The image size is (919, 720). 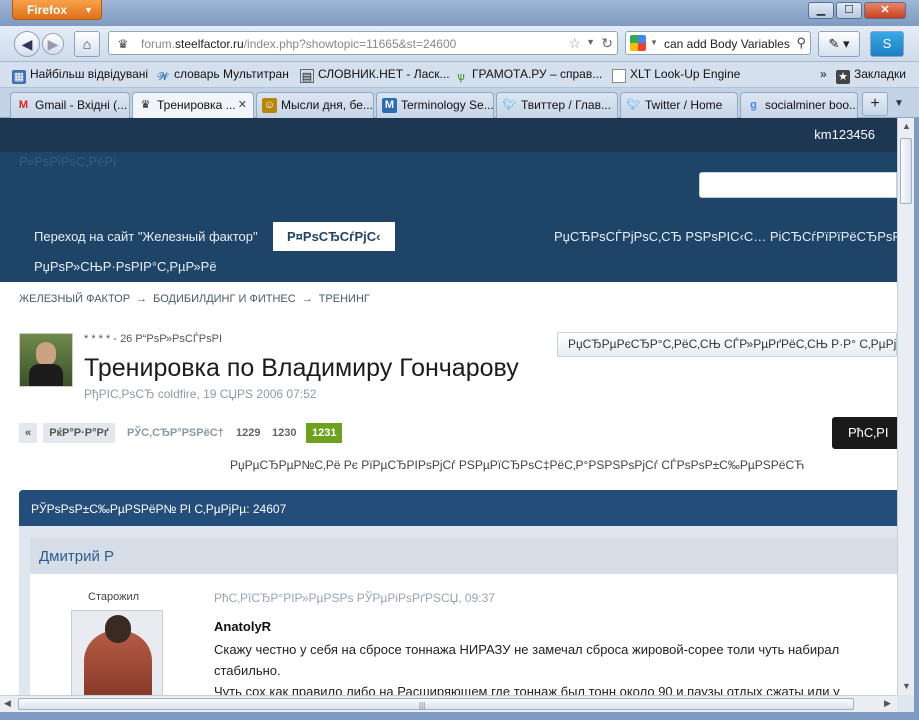 What do you see at coordinates (905, 406) in the screenshot?
I see `vertical-scrollbar: ▲ ▼` at bounding box center [905, 406].